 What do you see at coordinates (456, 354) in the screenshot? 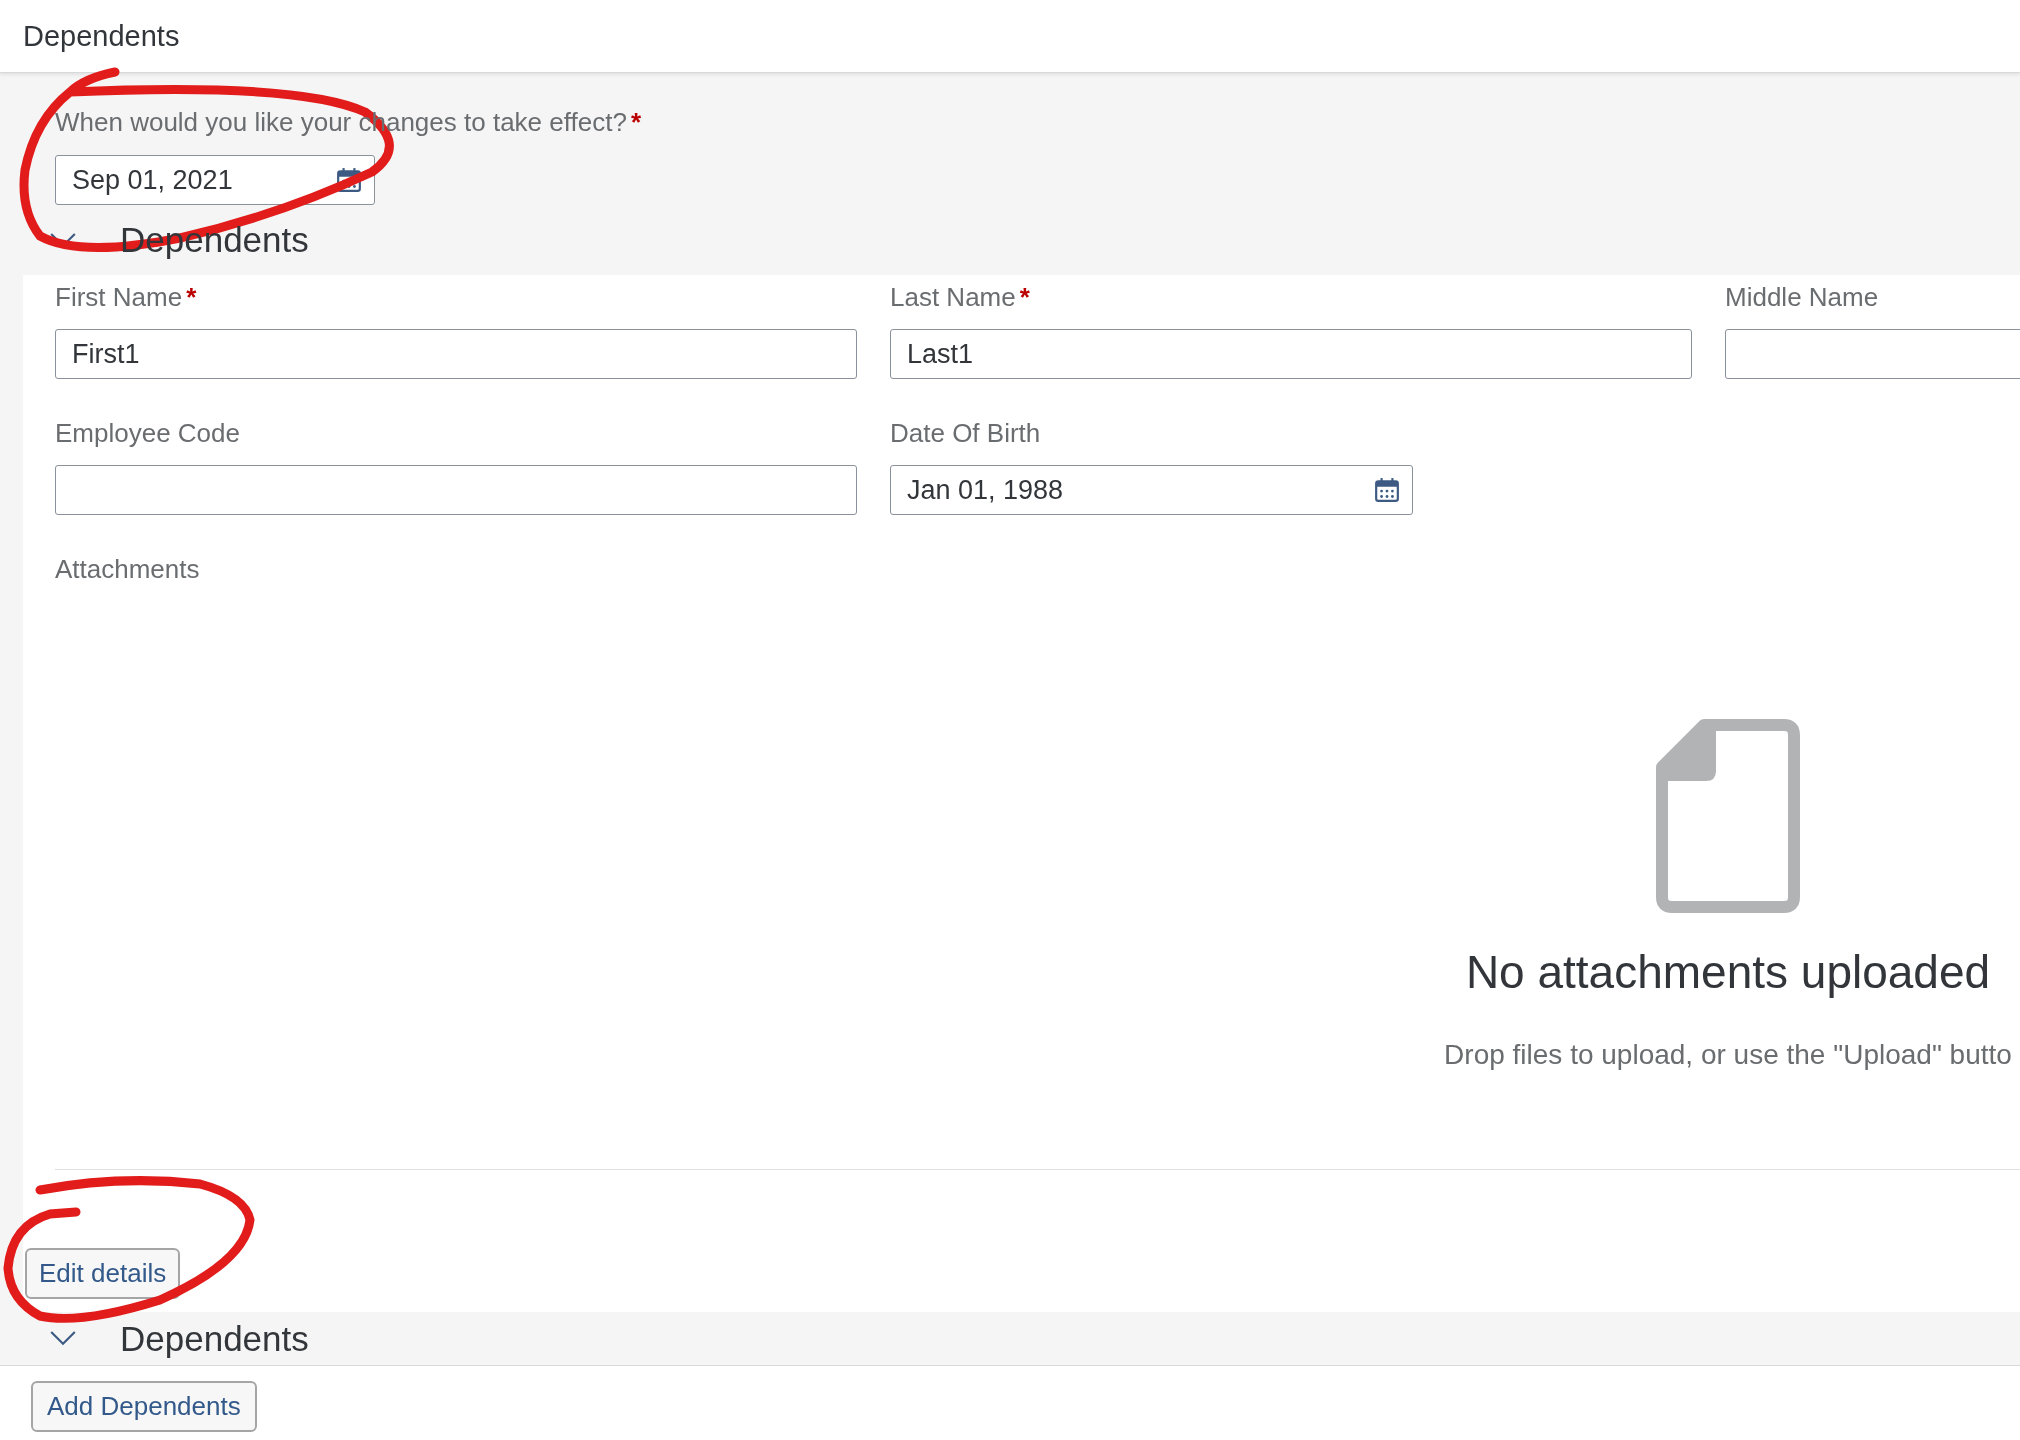
I see `text-field: First1` at bounding box center [456, 354].